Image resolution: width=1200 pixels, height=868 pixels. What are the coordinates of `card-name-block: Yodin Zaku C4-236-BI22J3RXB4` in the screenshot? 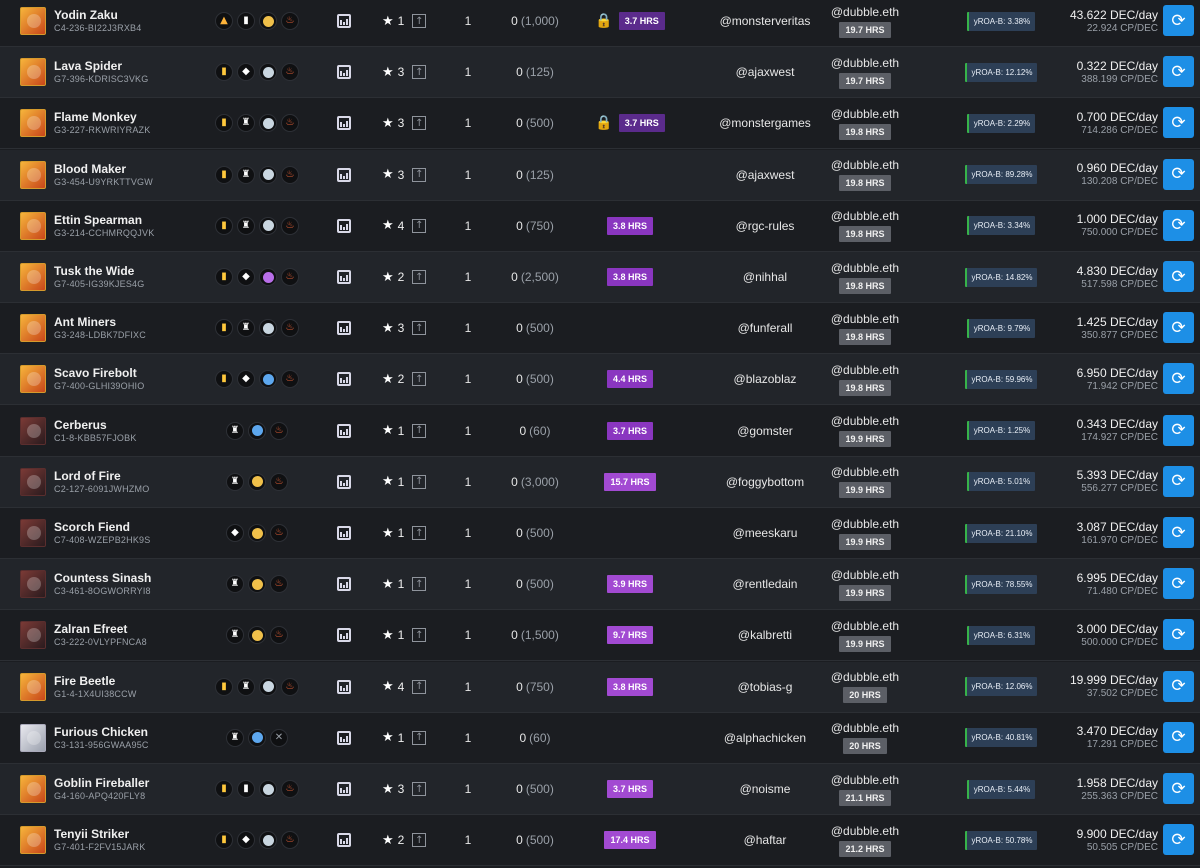 It's located at (97, 23).